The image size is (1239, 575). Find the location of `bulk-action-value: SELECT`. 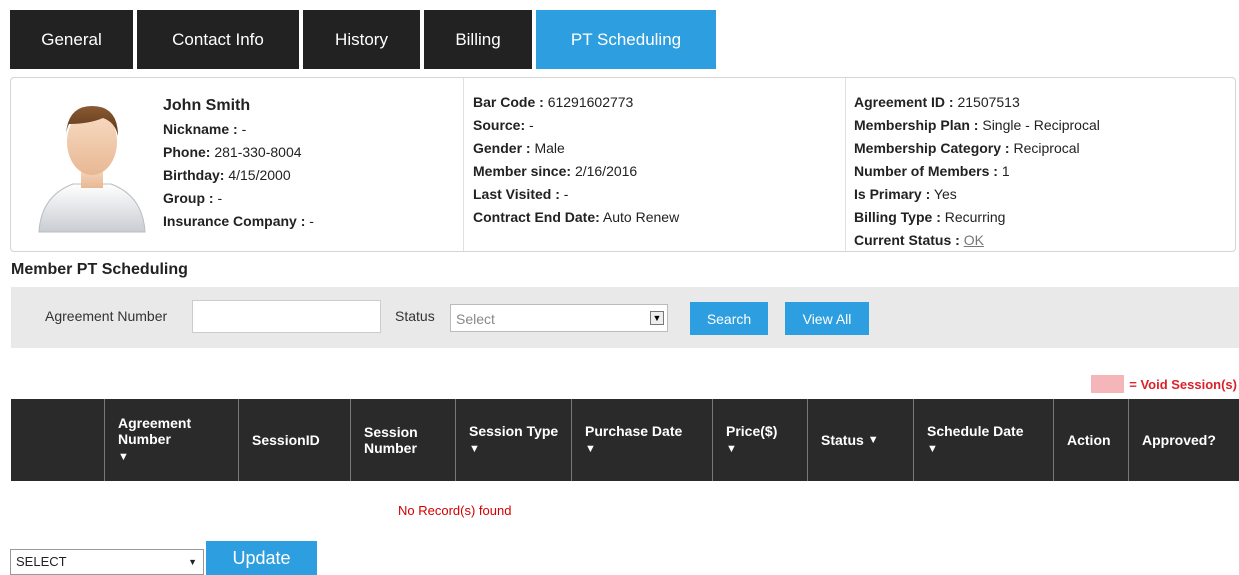

bulk-action-value: SELECT is located at coordinates (41, 561).